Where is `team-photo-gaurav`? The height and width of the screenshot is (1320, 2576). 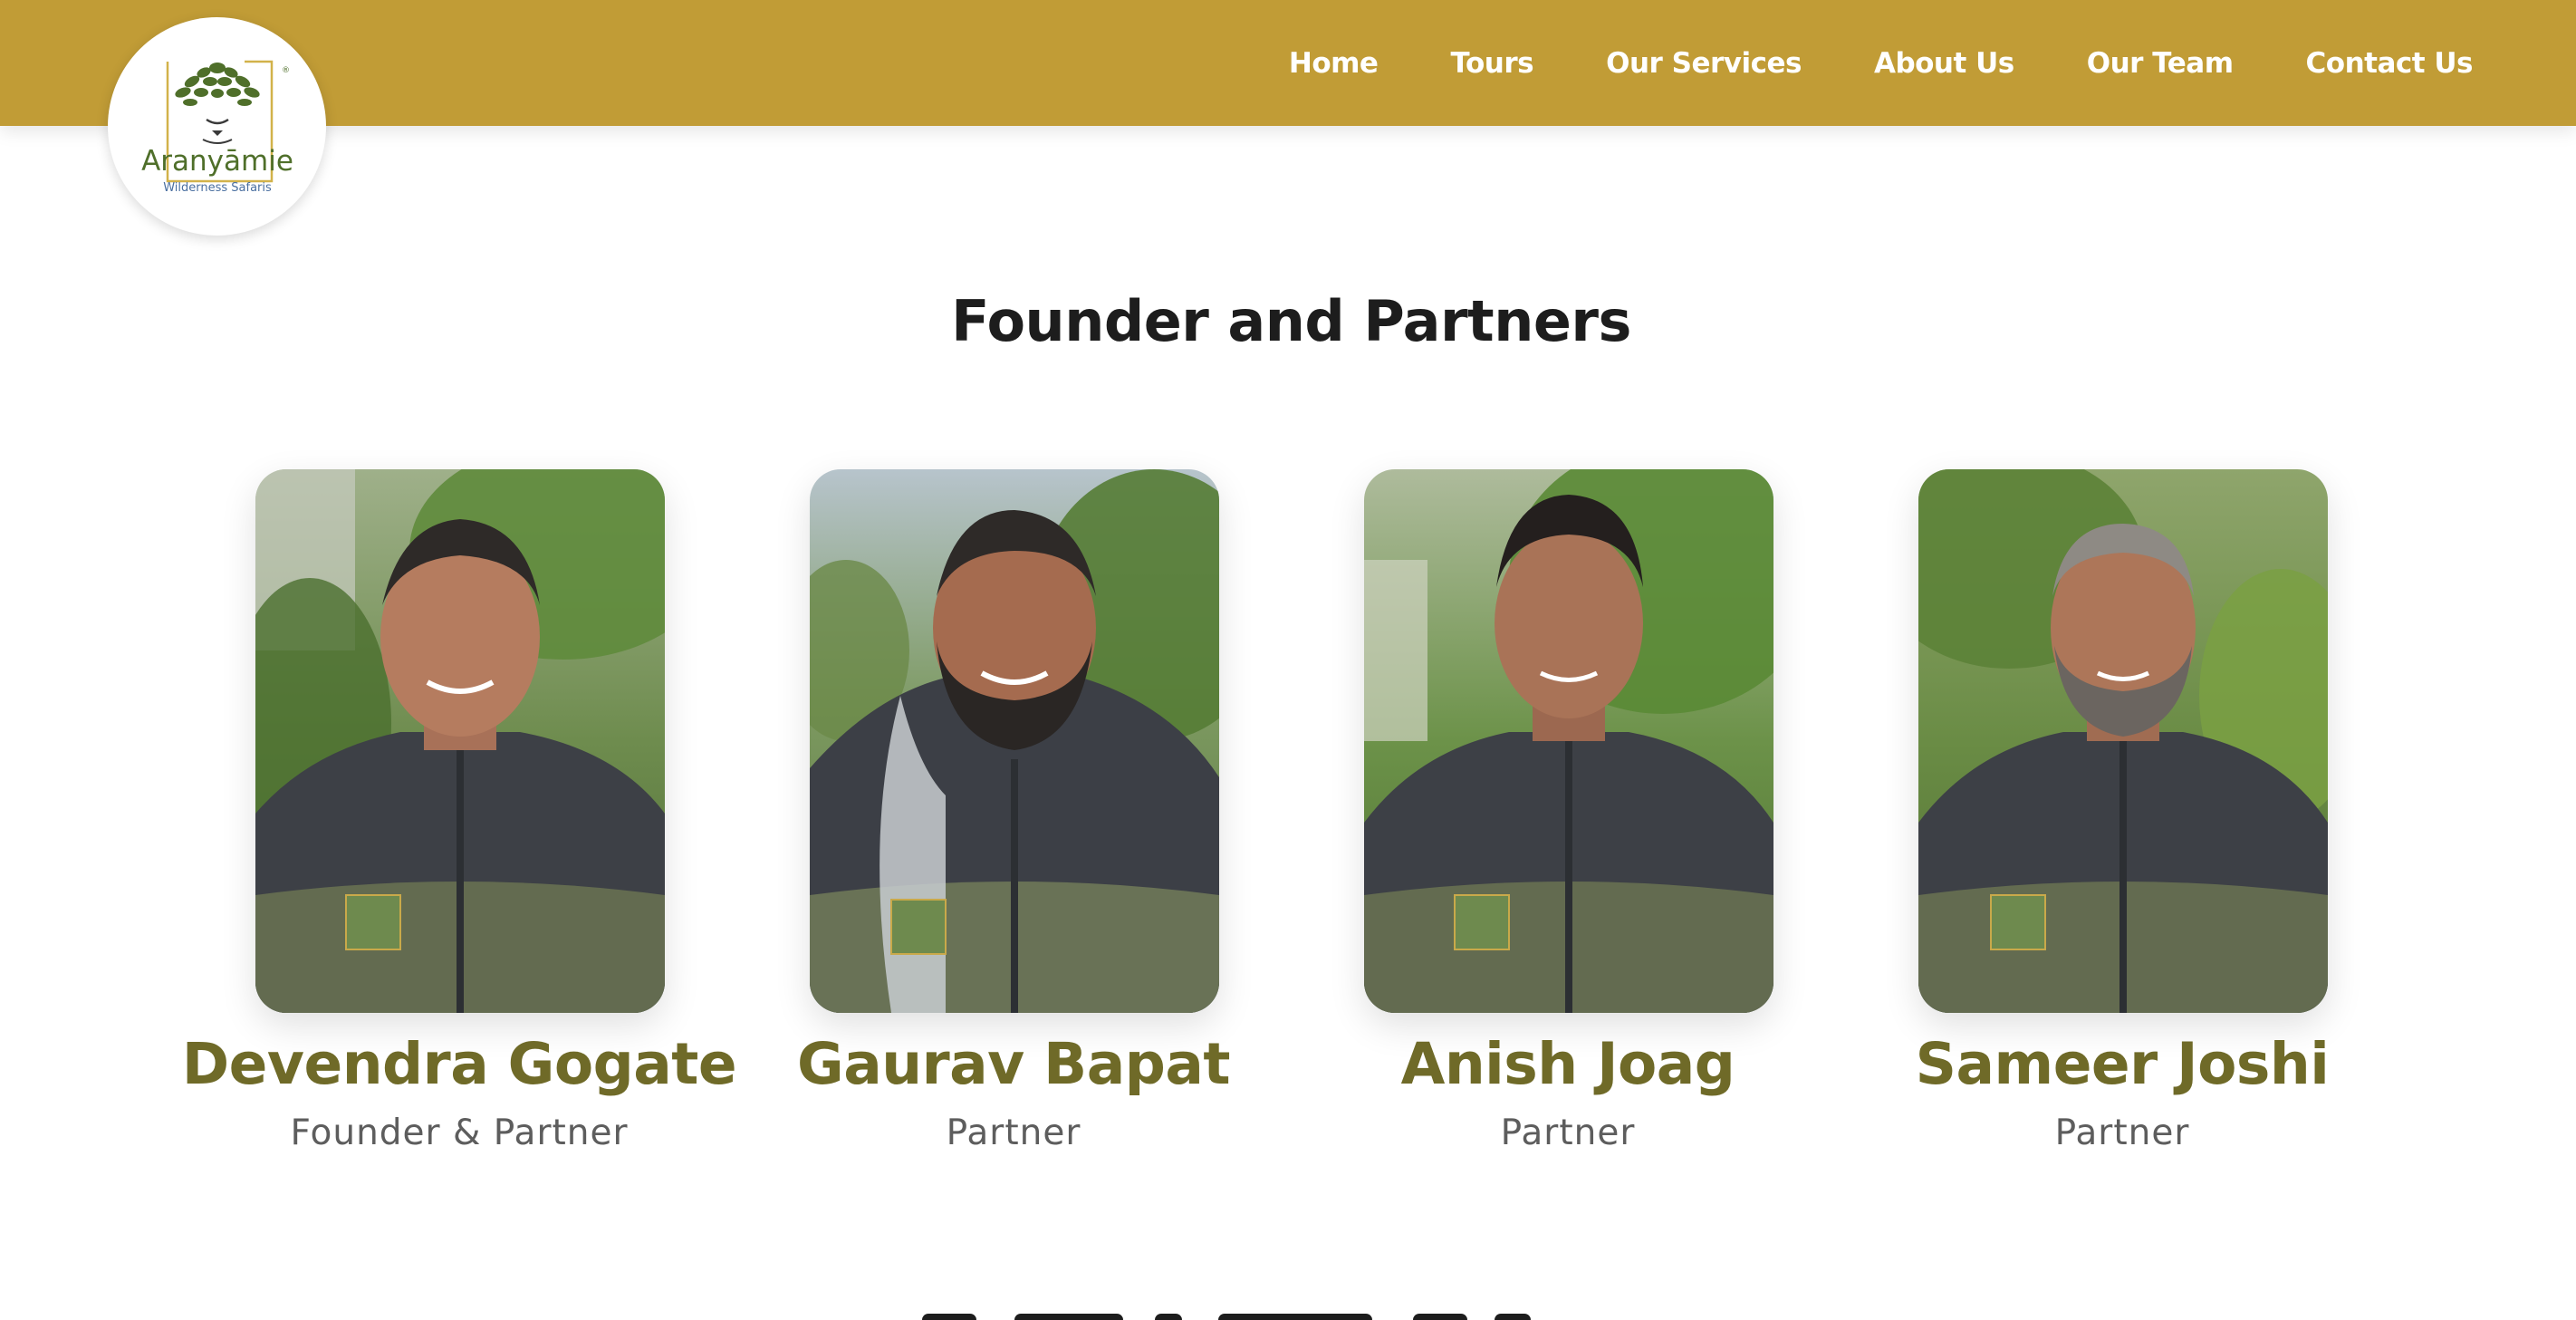 team-photo-gaurav is located at coordinates (1014, 741).